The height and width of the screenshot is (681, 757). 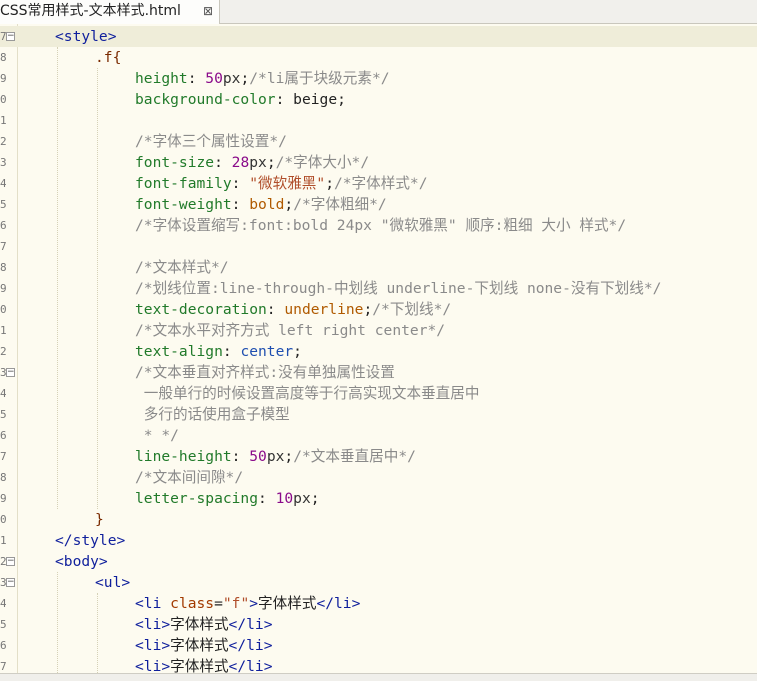 I want to click on code-line: 0 text-decoration: underline;/*下划线*/, so click(x=378, y=309).